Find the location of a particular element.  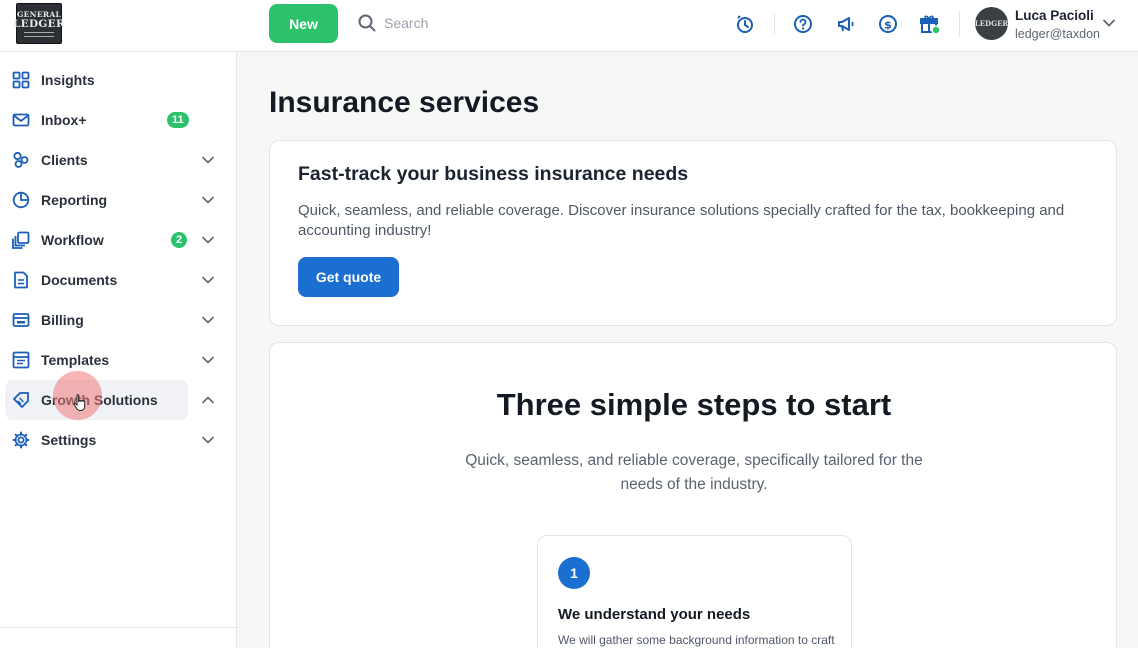

search-bar is located at coordinates (471, 23).